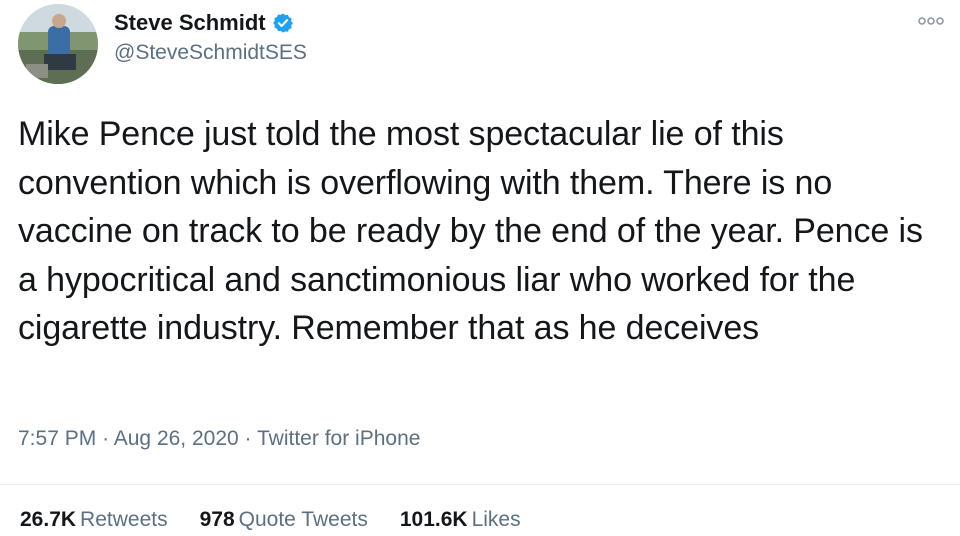  Describe the element at coordinates (433, 519) in the screenshot. I see `likes-count: 101.6K` at that location.